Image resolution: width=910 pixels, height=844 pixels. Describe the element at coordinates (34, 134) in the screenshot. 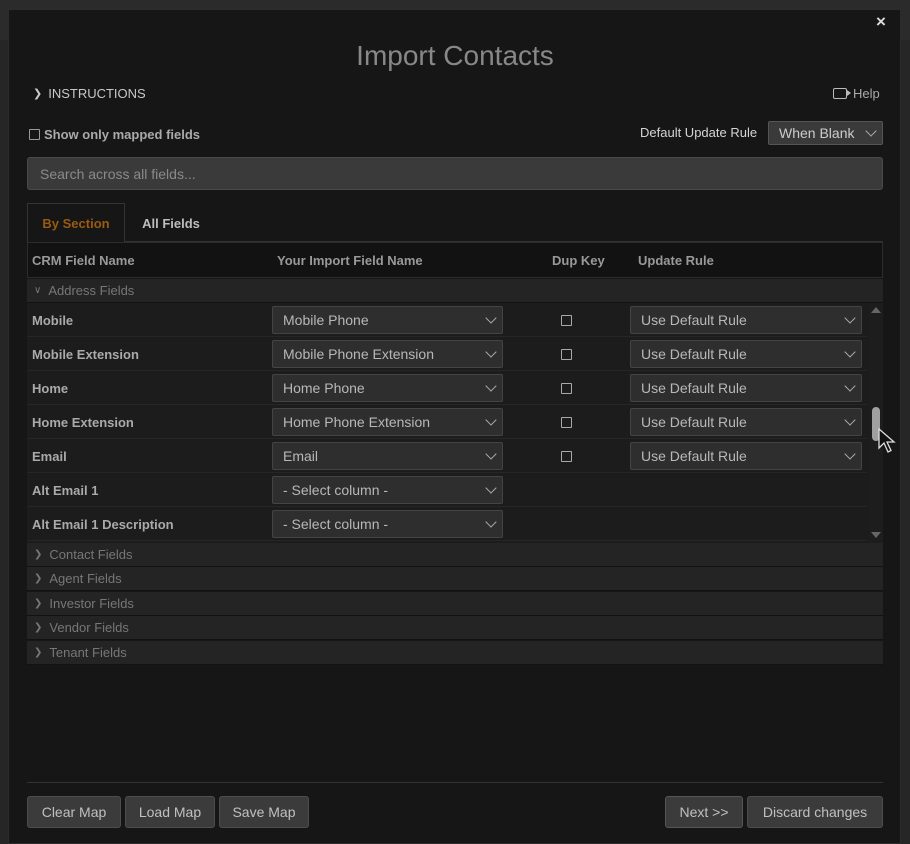

I see `checkbox-icon` at that location.